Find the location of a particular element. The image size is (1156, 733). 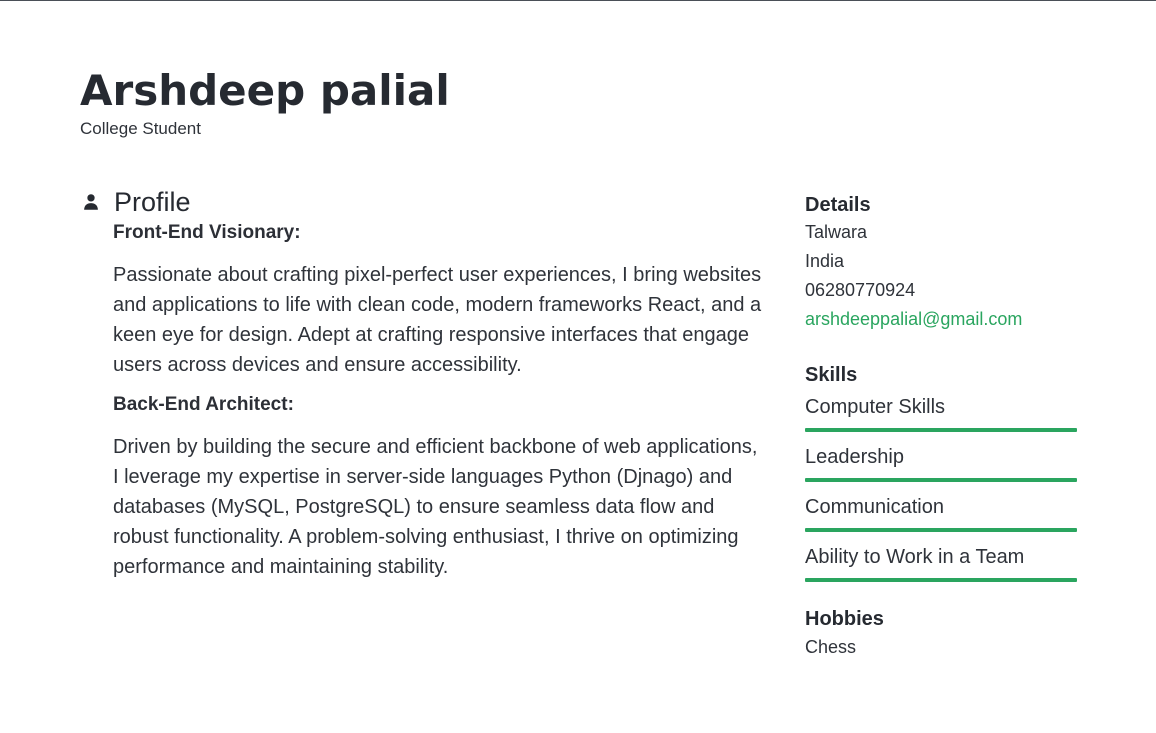

detail-phone: 06280770924 is located at coordinates (860, 290).